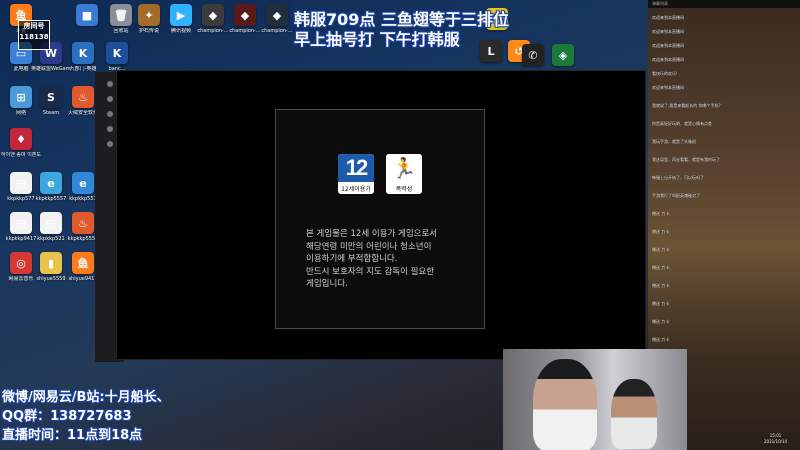 The width and height of the screenshot is (800, 450). What do you see at coordinates (724, 74) in the screenshot?
I see `chat-message: 看快乐的欢乐!` at bounding box center [724, 74].